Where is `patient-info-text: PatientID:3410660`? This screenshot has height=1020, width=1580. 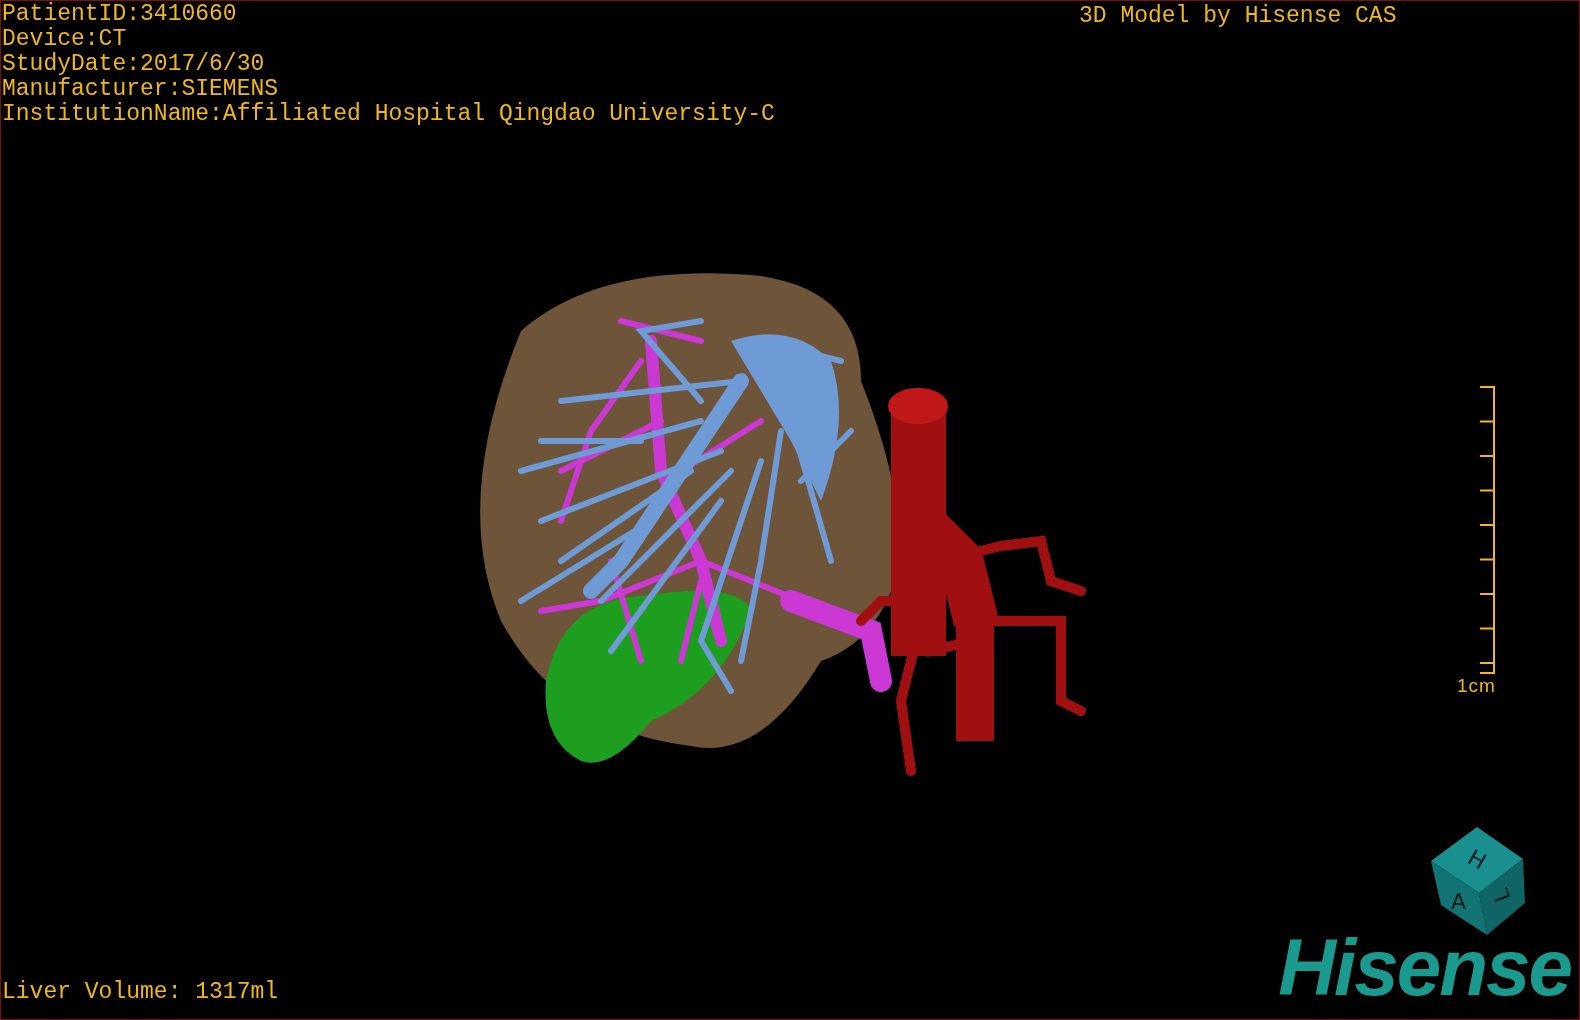 patient-info-text: PatientID:3410660 is located at coordinates (120, 14).